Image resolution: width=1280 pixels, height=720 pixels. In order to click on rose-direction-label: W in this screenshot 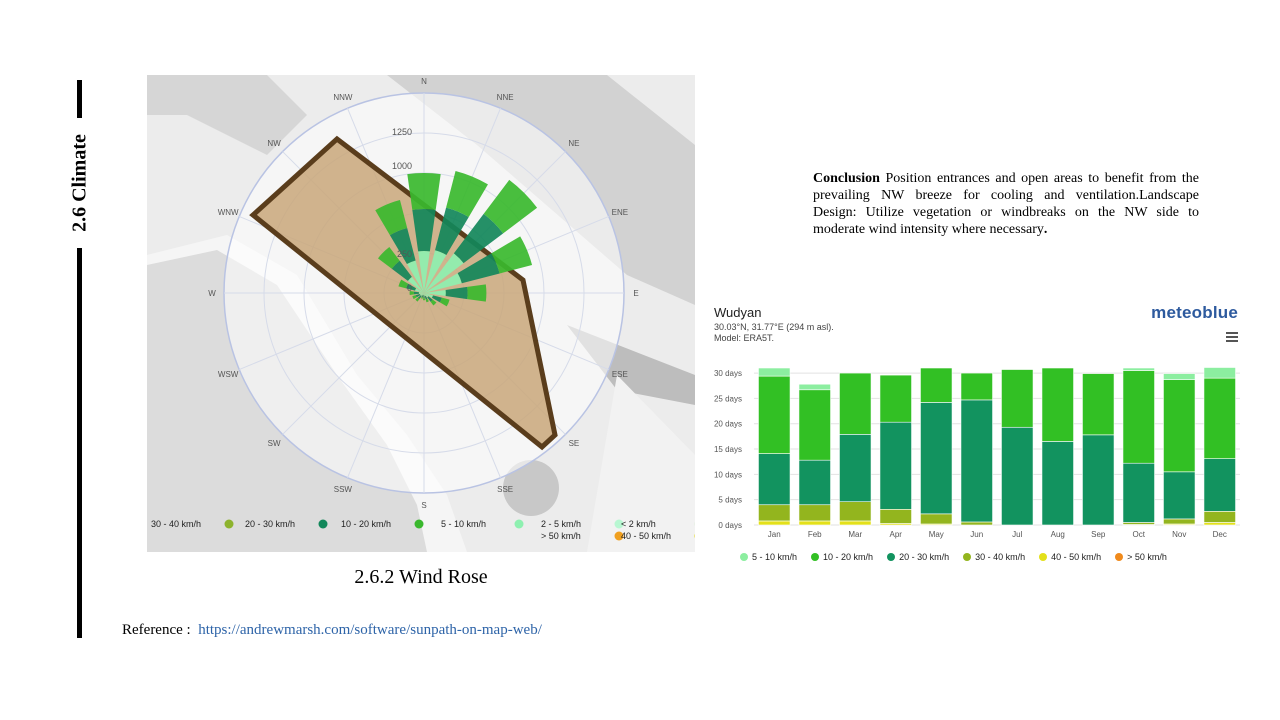, I will do `click(212, 293)`.